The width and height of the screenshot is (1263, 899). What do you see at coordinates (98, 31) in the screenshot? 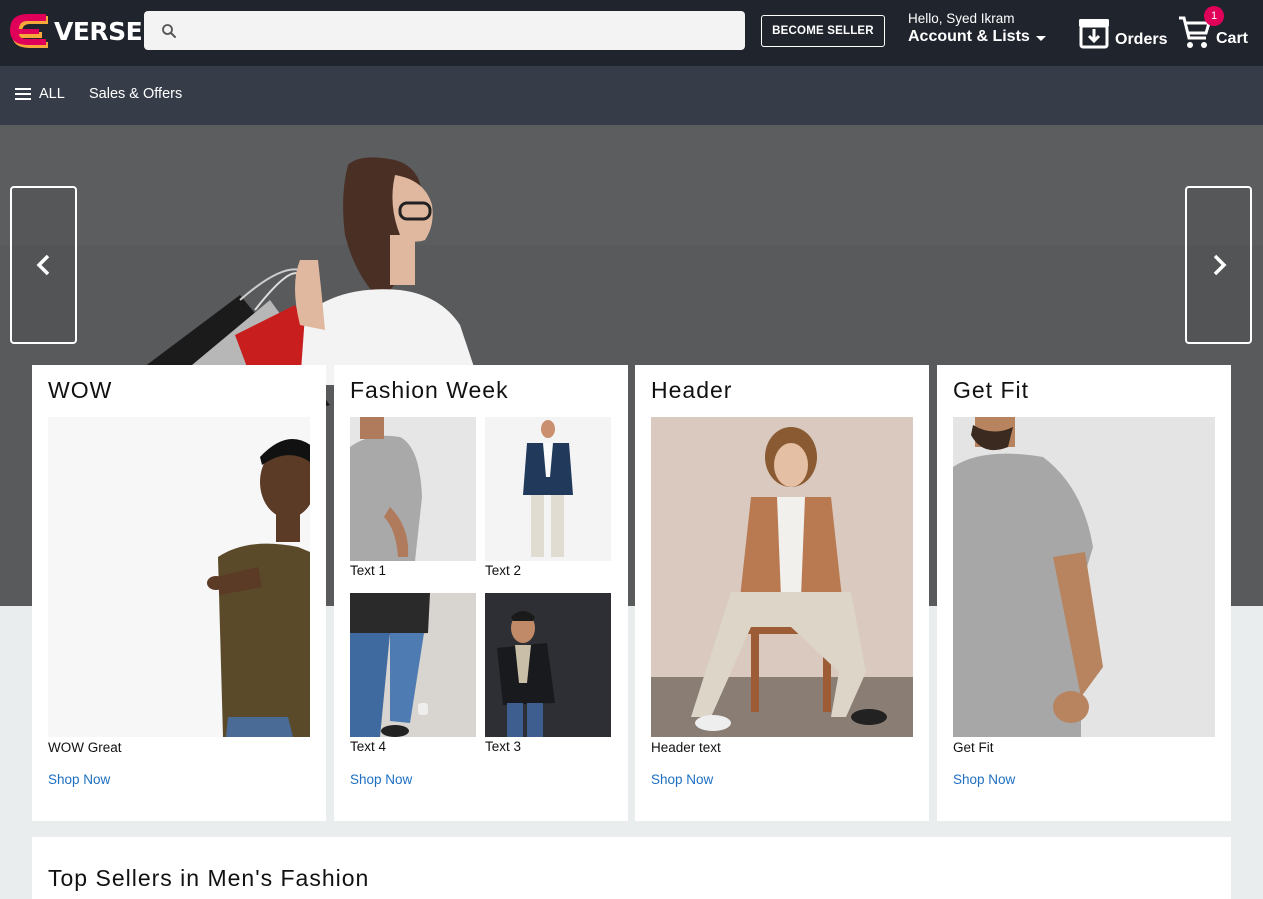
I see `logo-text: VERSE` at bounding box center [98, 31].